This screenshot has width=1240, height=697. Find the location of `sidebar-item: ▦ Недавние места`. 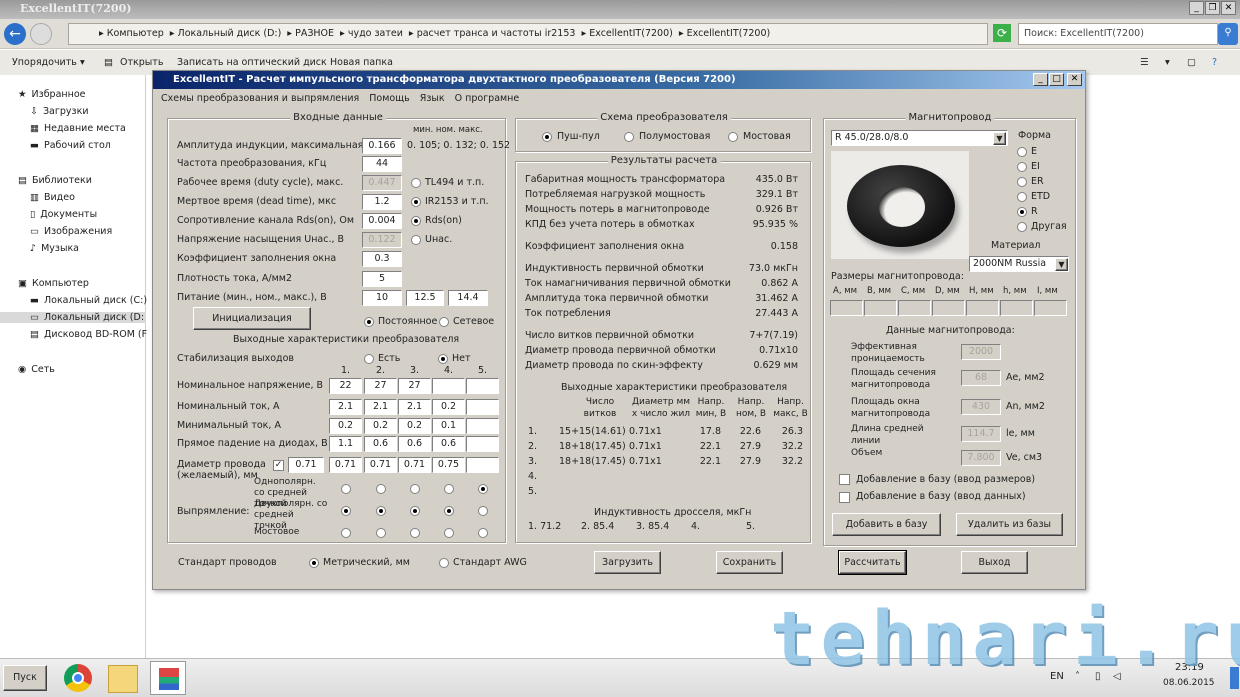

sidebar-item: ▦ Недавние места is located at coordinates (78, 128).